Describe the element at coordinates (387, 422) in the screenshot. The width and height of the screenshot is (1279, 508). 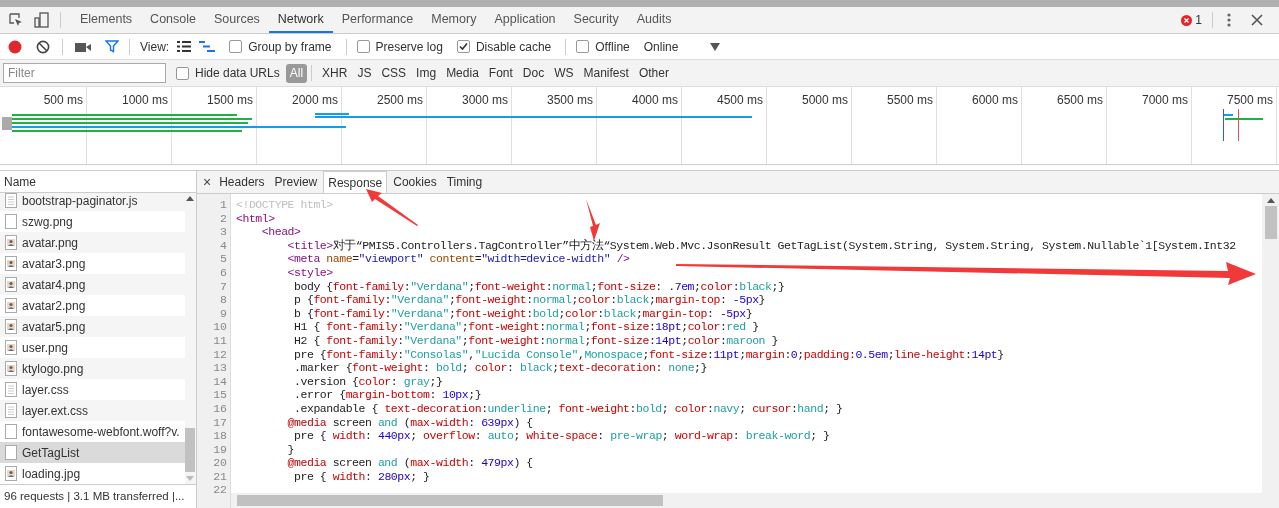
I see `code-token: and` at that location.